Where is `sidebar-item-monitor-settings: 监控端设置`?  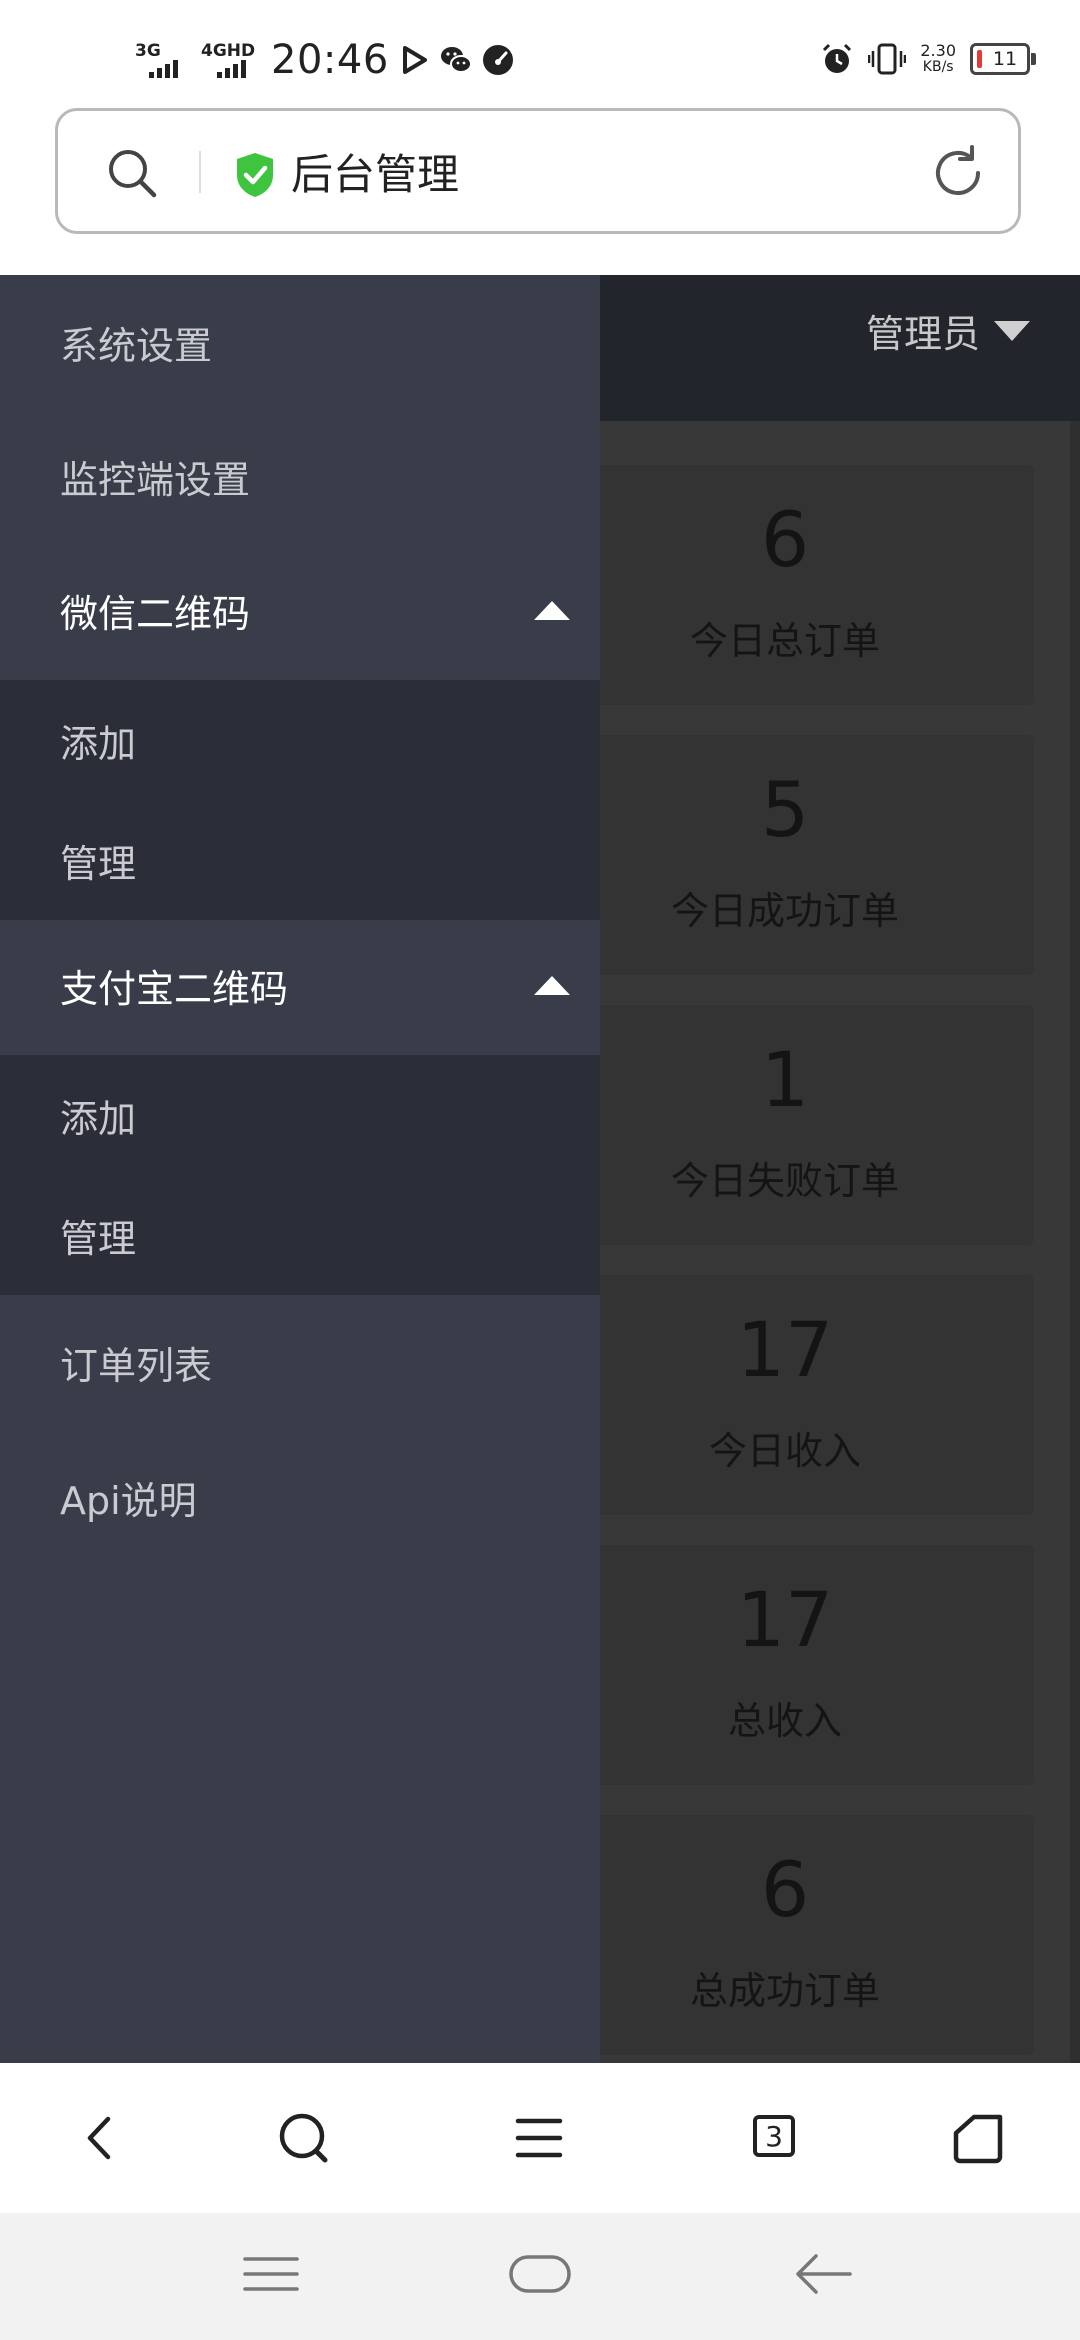 sidebar-item-monitor-settings: 监控端设置 is located at coordinates (300, 476).